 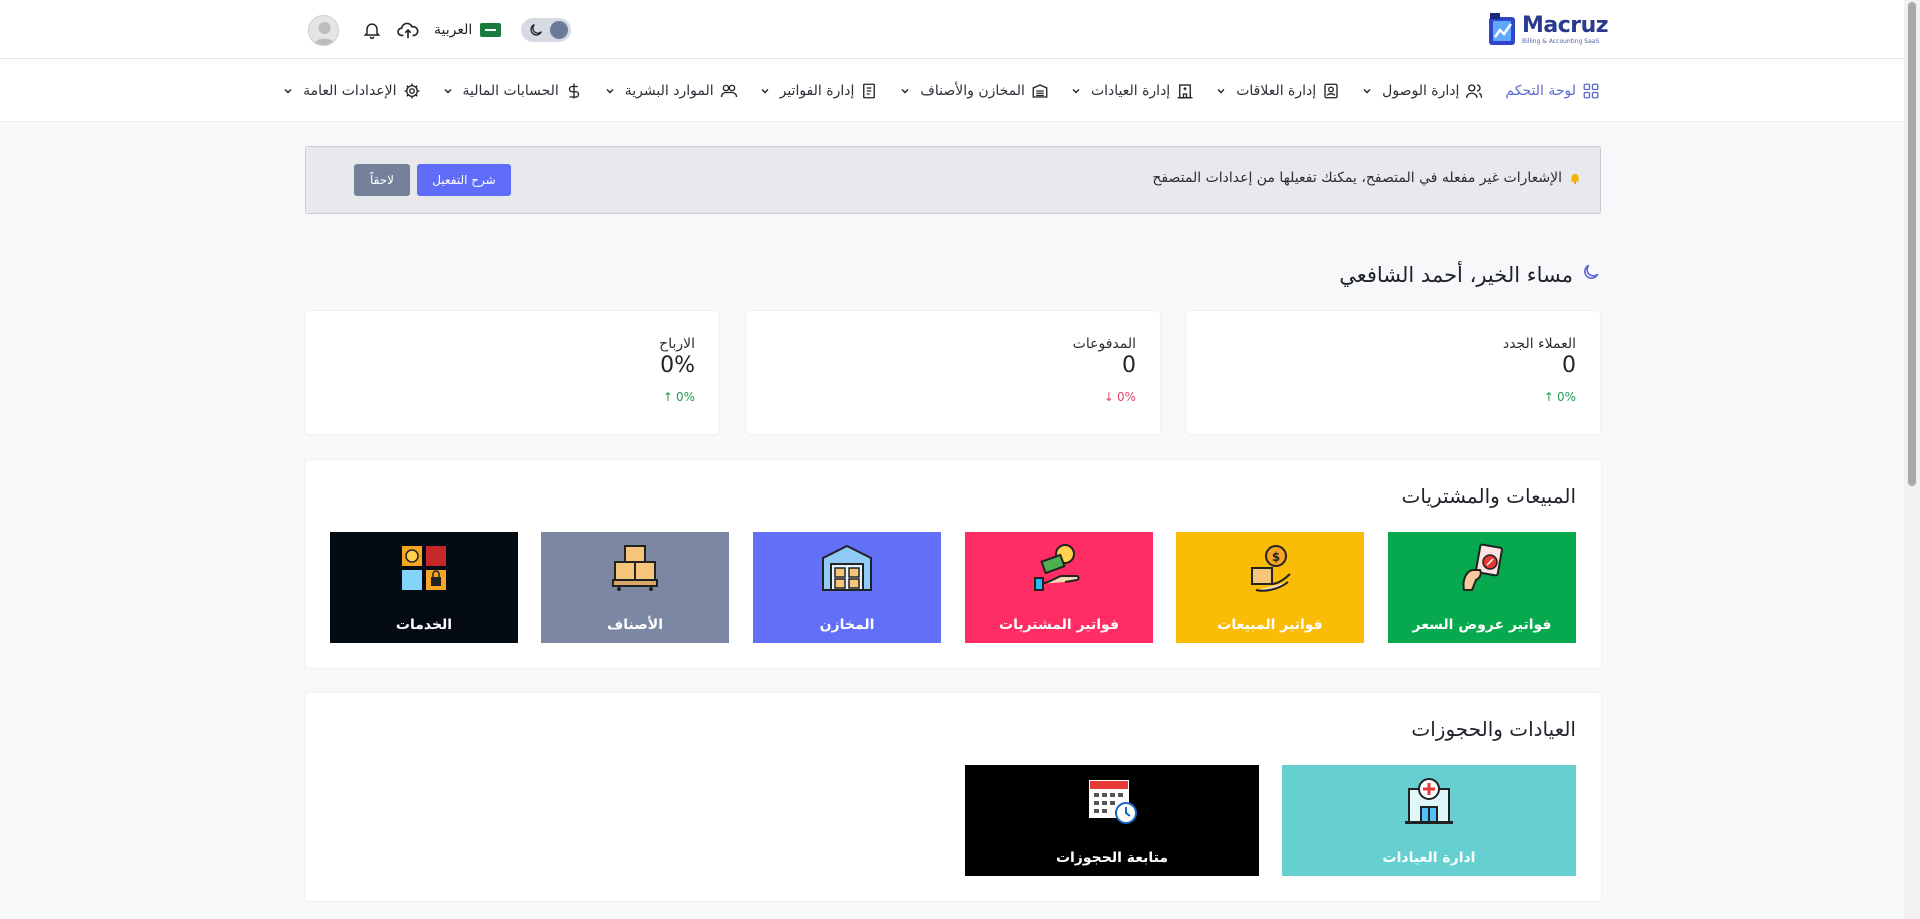 What do you see at coordinates (729, 91) in the screenshot?
I see `people-icon` at bounding box center [729, 91].